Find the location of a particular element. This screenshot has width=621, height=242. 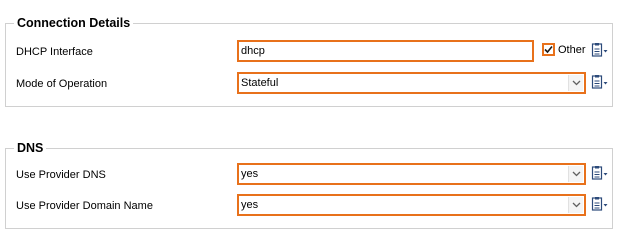

dhcp-interface-input: dhcp is located at coordinates (385, 51).